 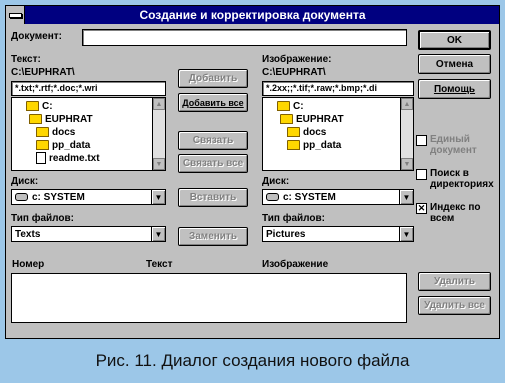 What do you see at coordinates (41, 158) in the screenshot?
I see `file-icon` at bounding box center [41, 158].